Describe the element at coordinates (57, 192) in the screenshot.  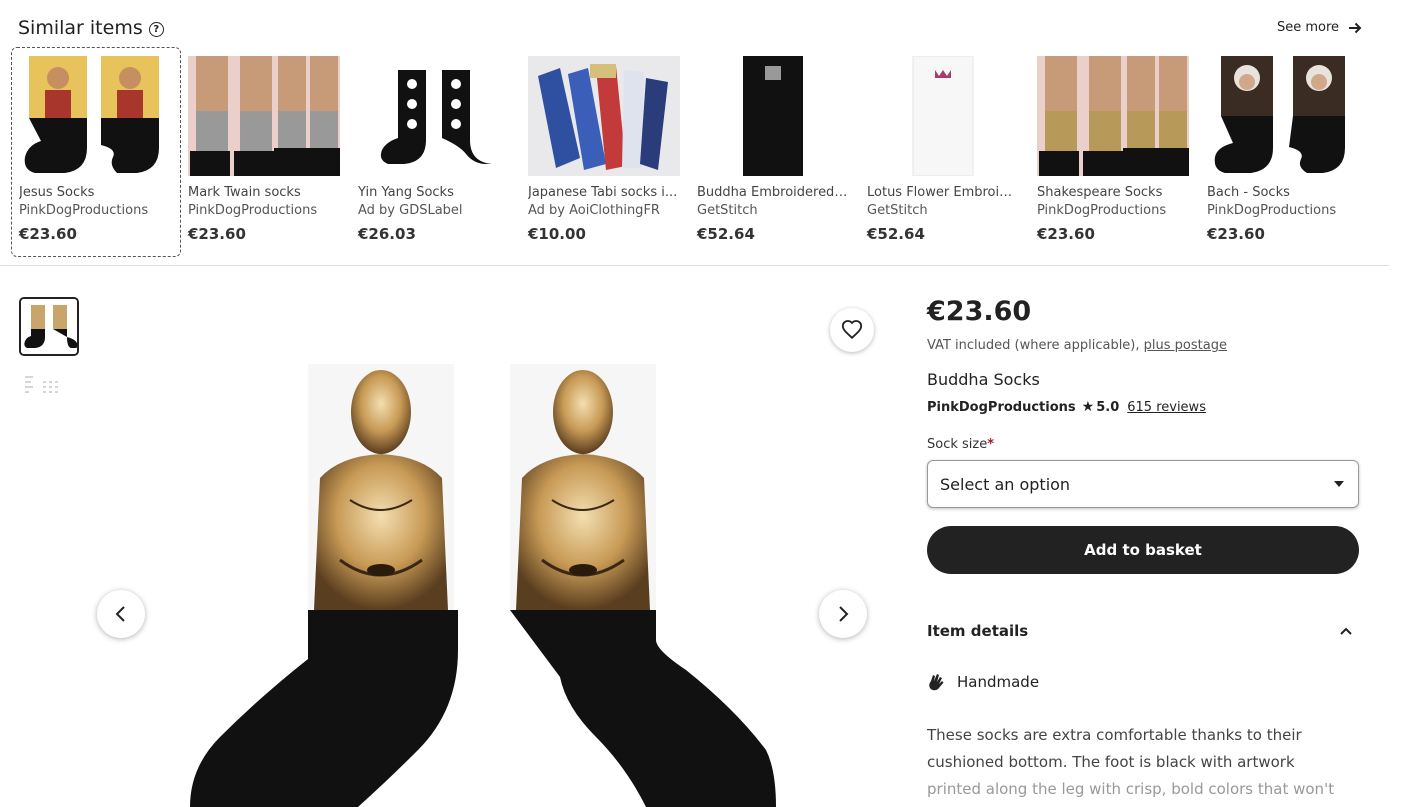
I see `similar-item-title: Jesus Socks` at that location.